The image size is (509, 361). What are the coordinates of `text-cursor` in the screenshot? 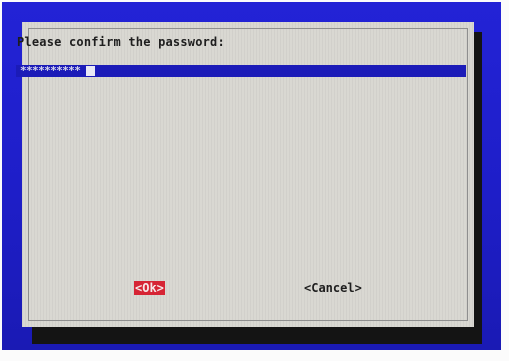 It's located at (90, 71).